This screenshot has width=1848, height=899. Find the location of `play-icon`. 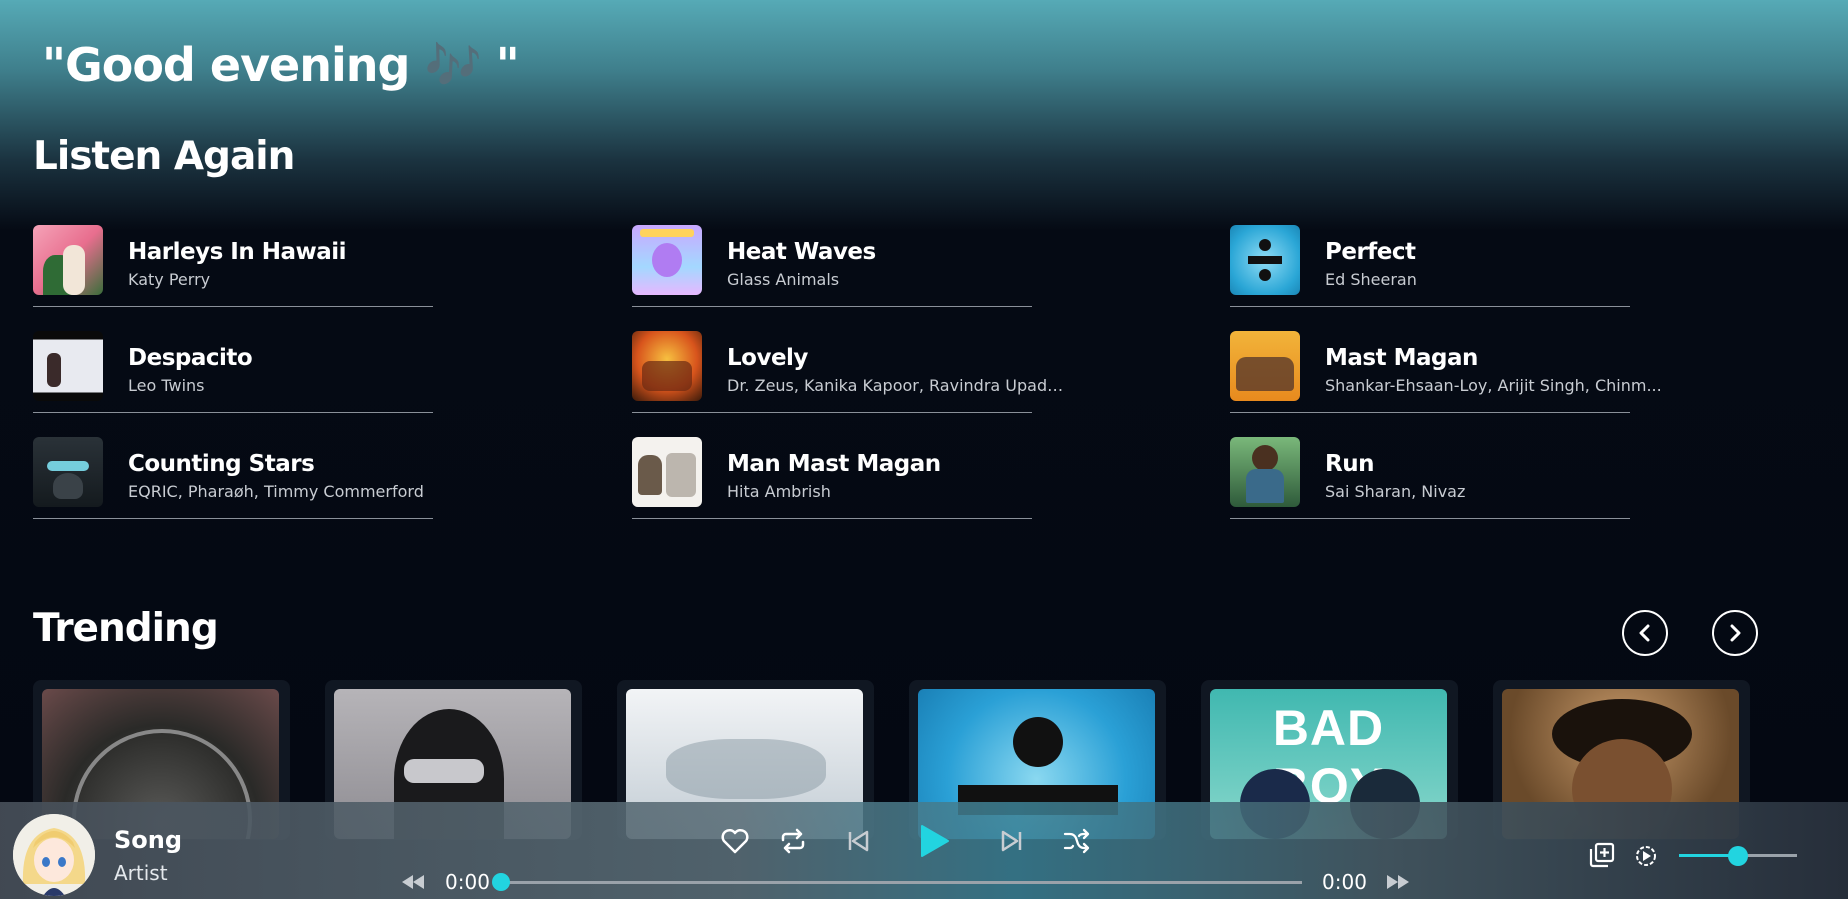

play-icon is located at coordinates (935, 841).